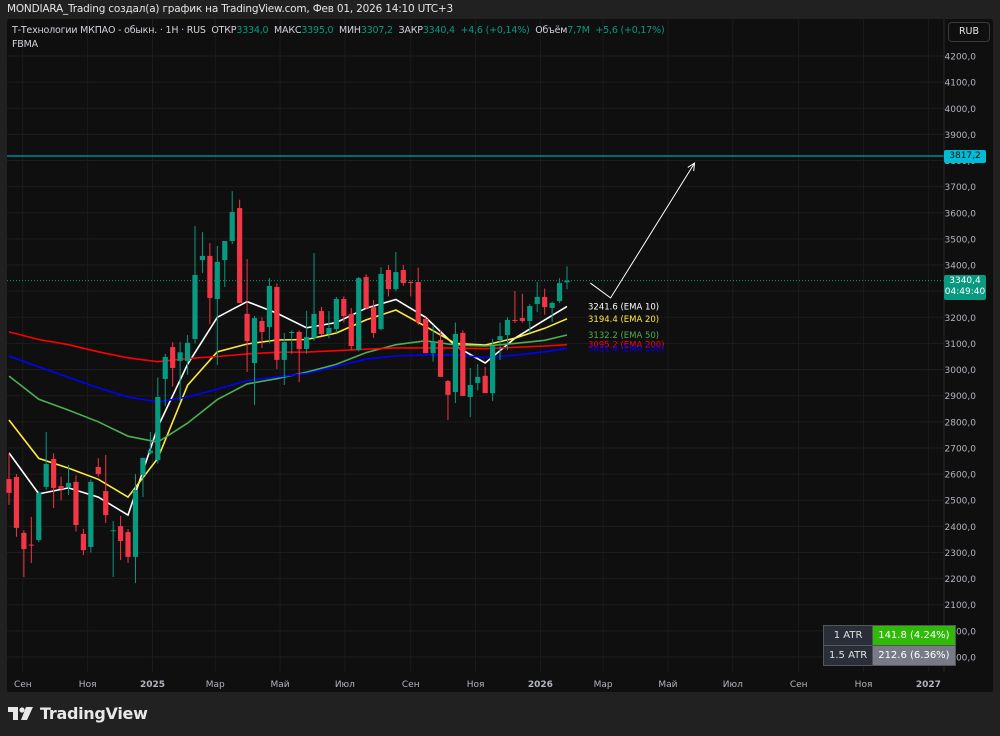 This screenshot has width=1000, height=736. Describe the element at coordinates (928, 685) in the screenshot. I see `time-tick-label: 2027` at that location.